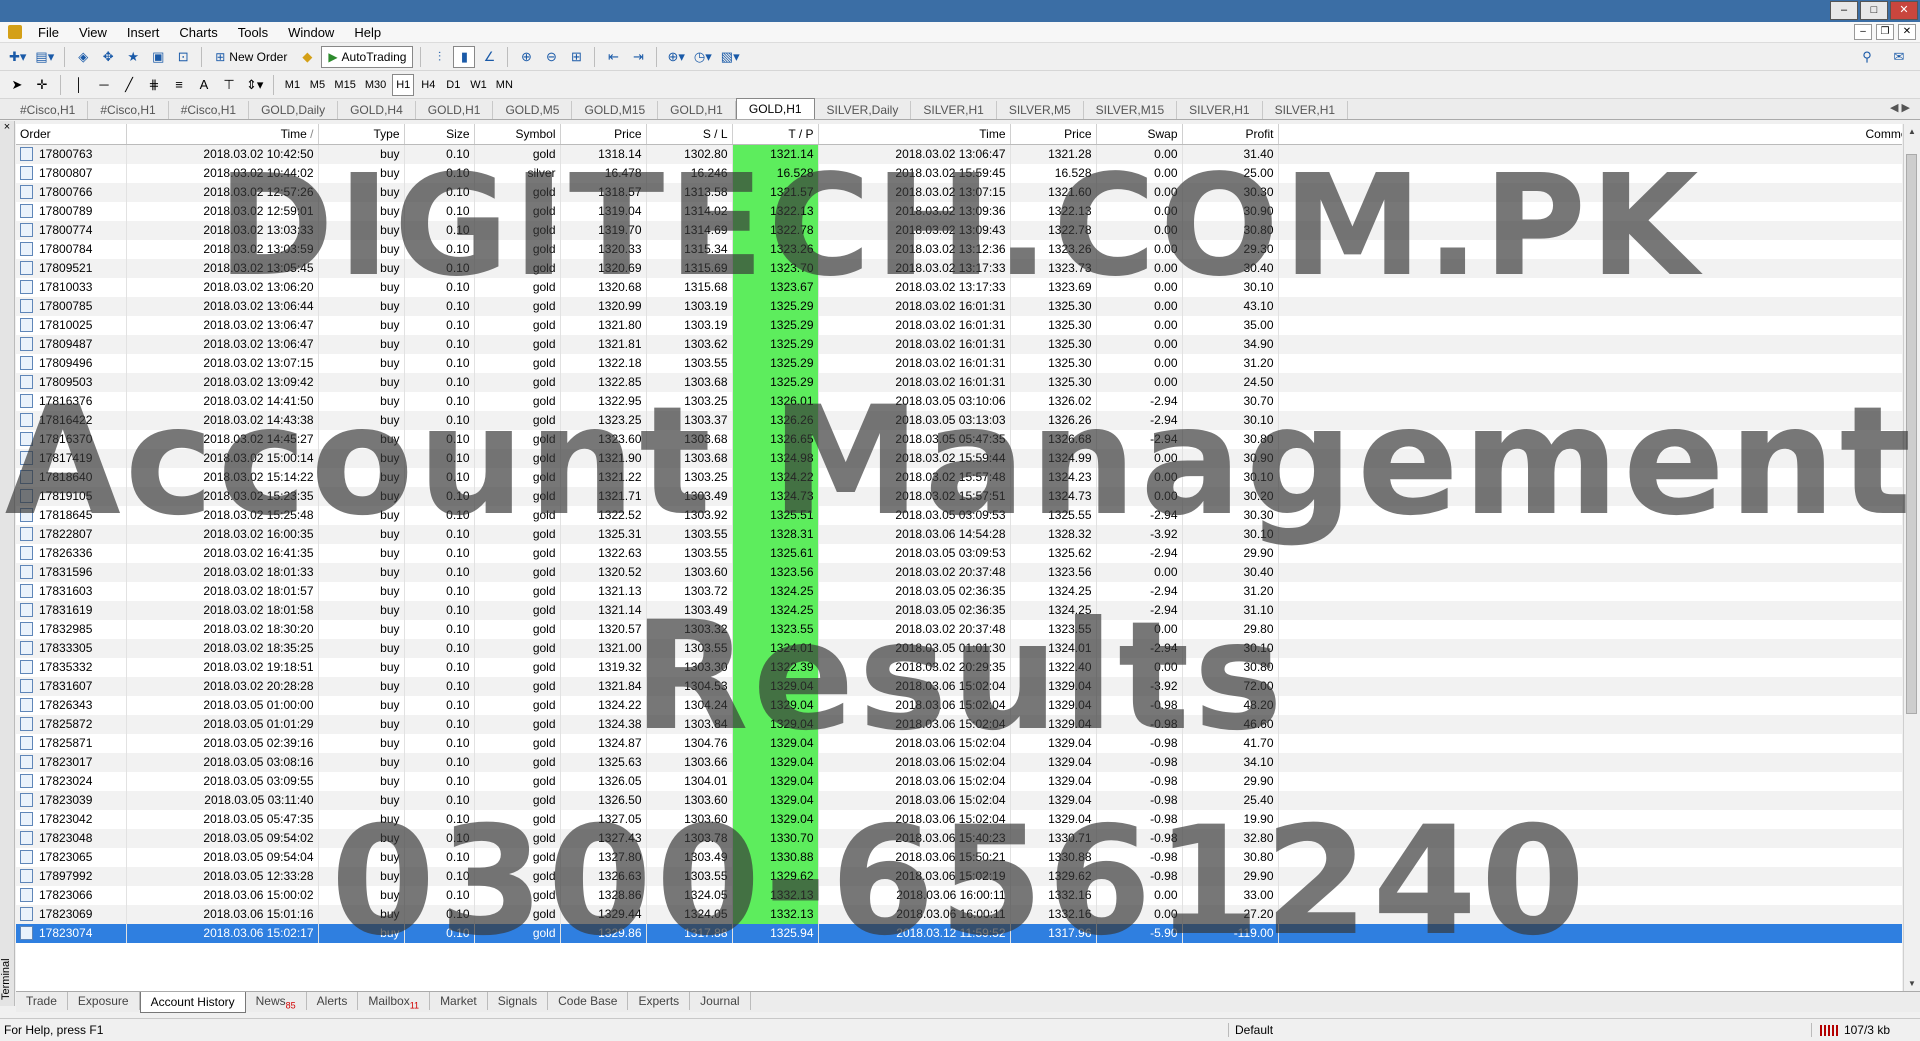 This screenshot has width=1920, height=1041. I want to click on profiles-icon: ▤▾, so click(44, 57).